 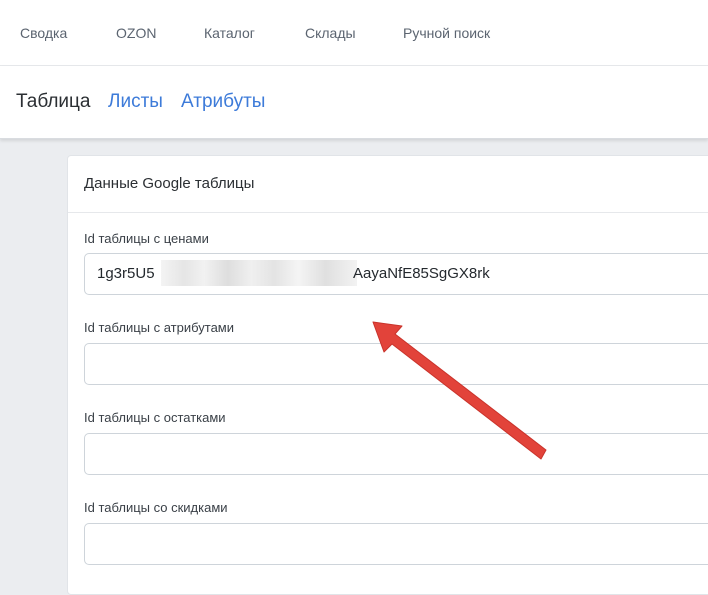 What do you see at coordinates (53, 102) in the screenshot?
I see `tab-table: Таблица` at bounding box center [53, 102].